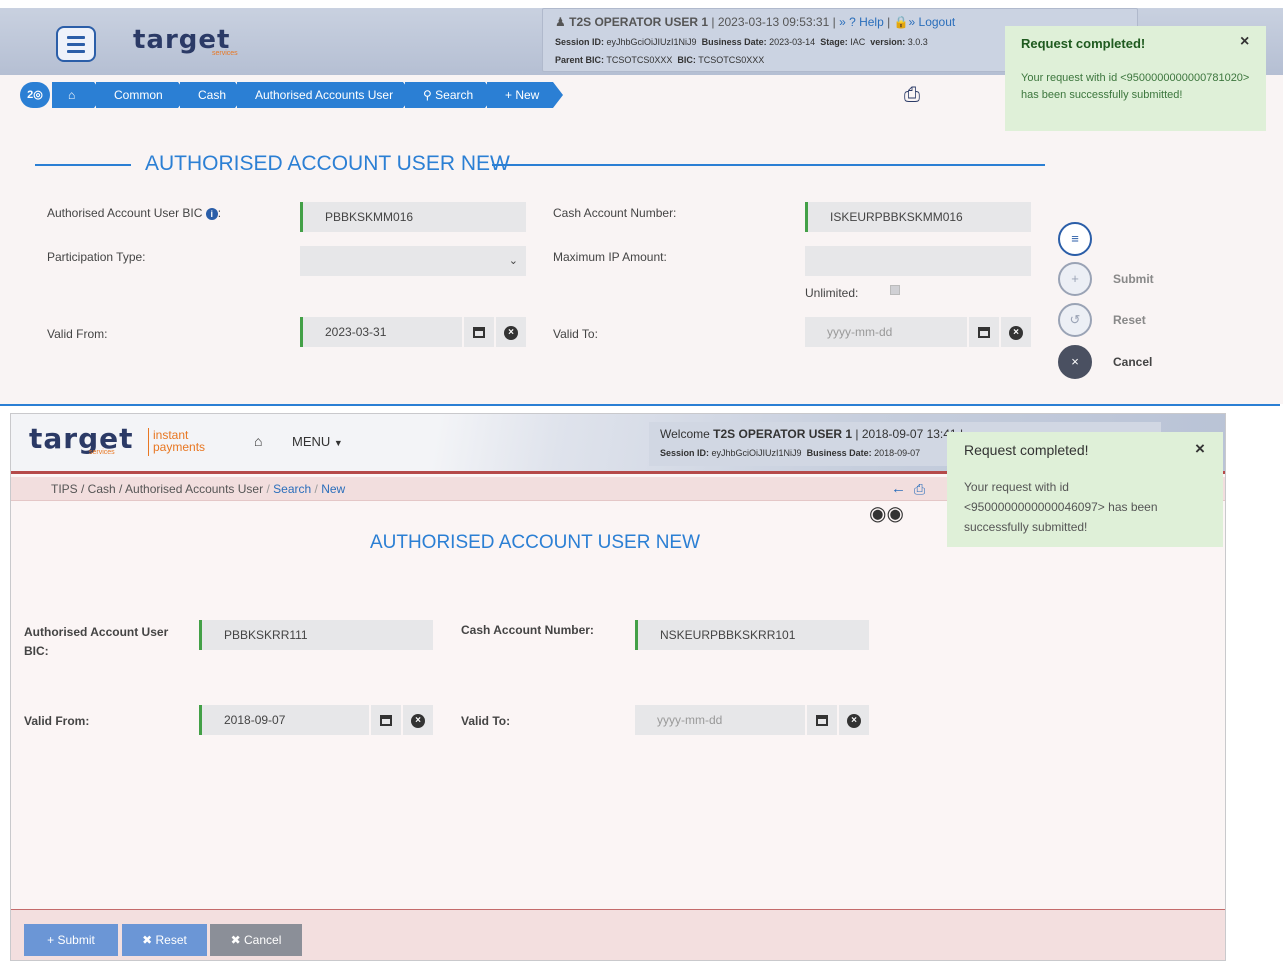 This screenshot has width=1283, height=963. What do you see at coordinates (450, 95) in the screenshot?
I see `breadcrumb-search: ⚲ Search` at bounding box center [450, 95].